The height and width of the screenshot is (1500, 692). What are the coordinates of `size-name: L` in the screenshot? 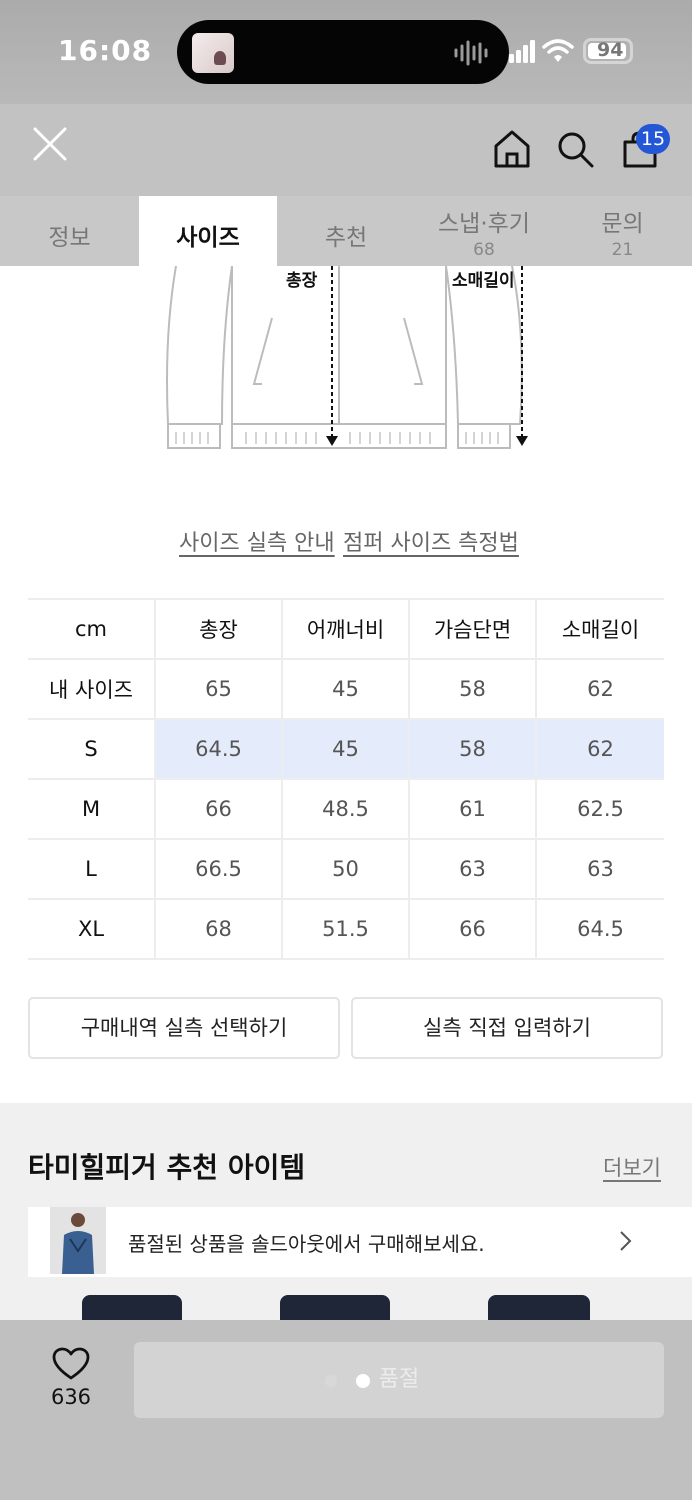 It's located at (91, 868).